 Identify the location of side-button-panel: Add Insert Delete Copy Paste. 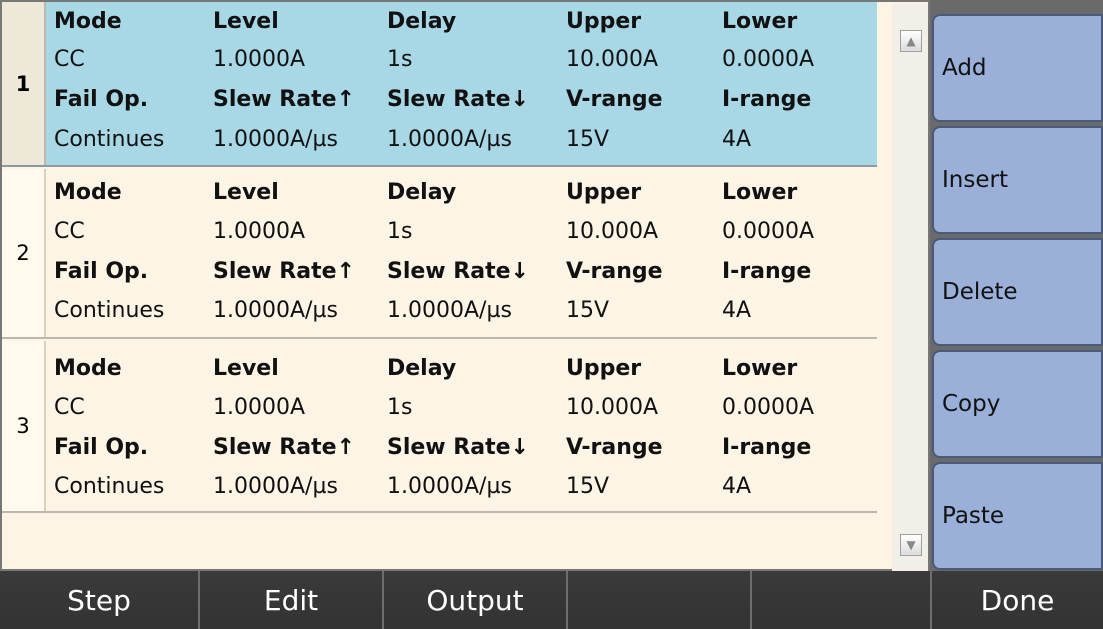
(1016, 285).